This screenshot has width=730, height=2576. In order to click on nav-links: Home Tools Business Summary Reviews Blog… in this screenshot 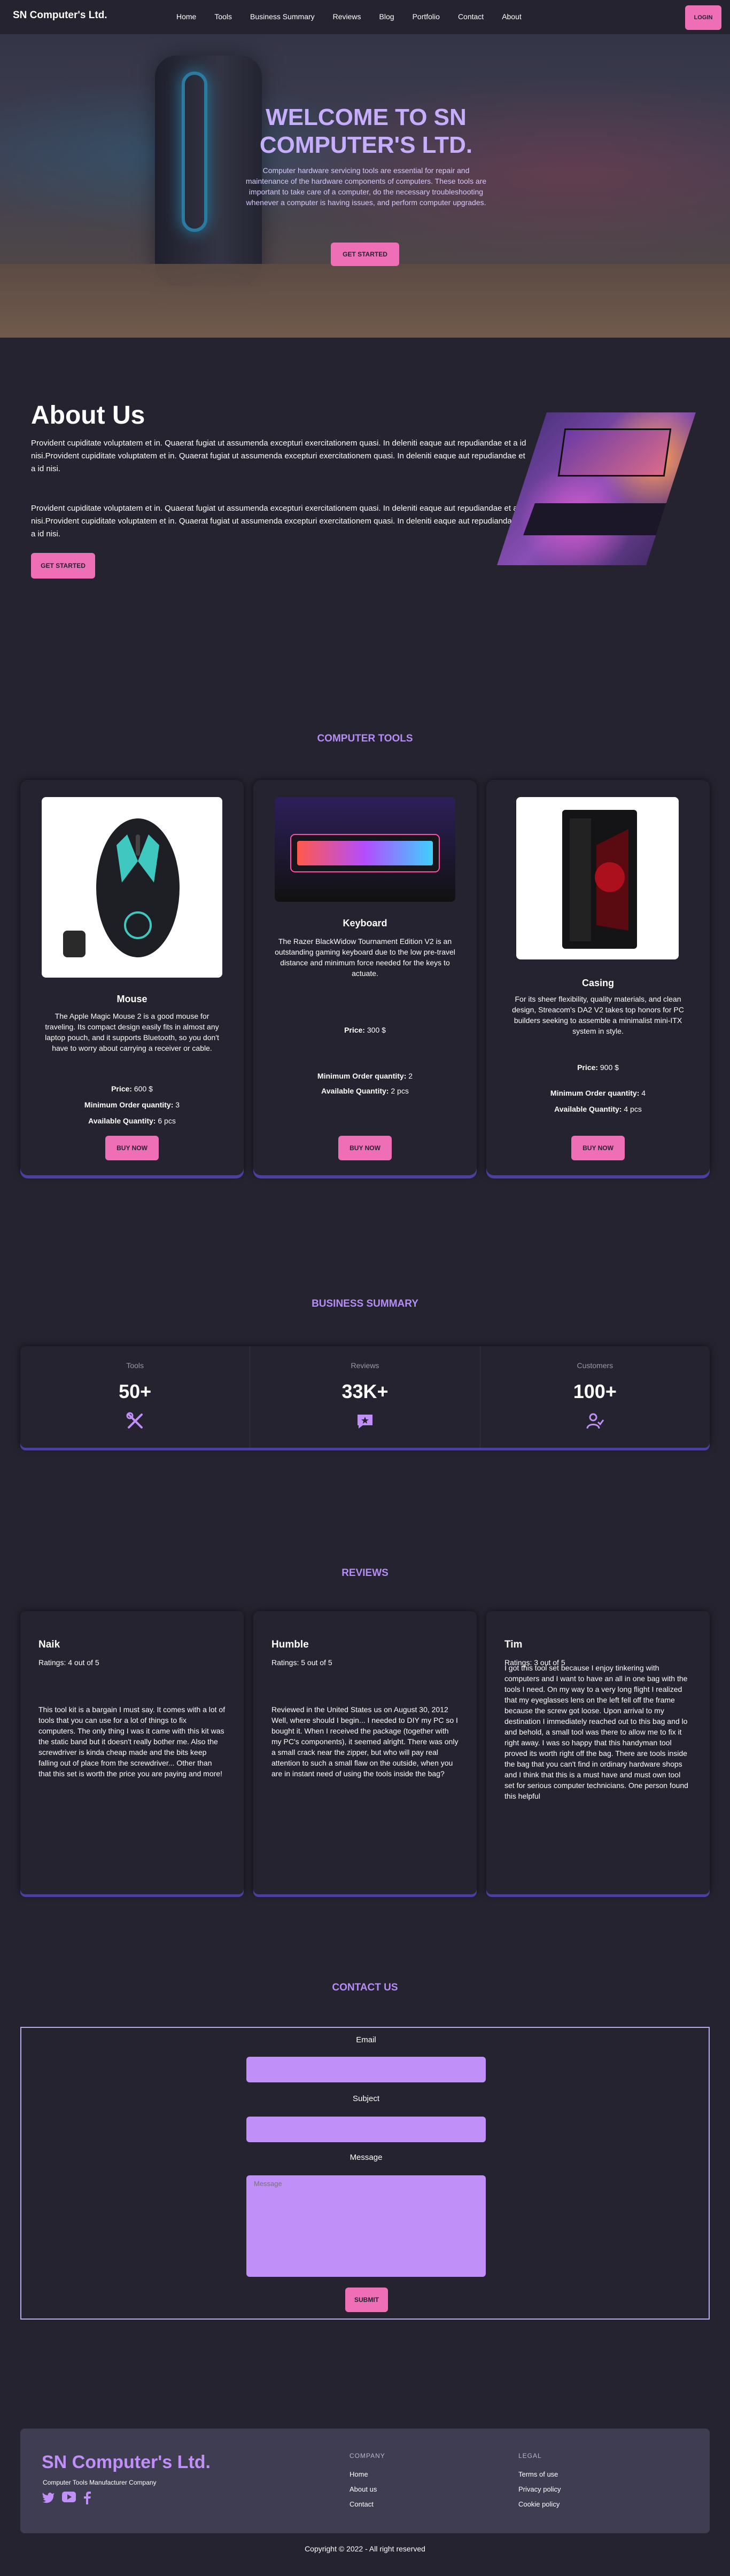, I will do `click(358, 16)`.